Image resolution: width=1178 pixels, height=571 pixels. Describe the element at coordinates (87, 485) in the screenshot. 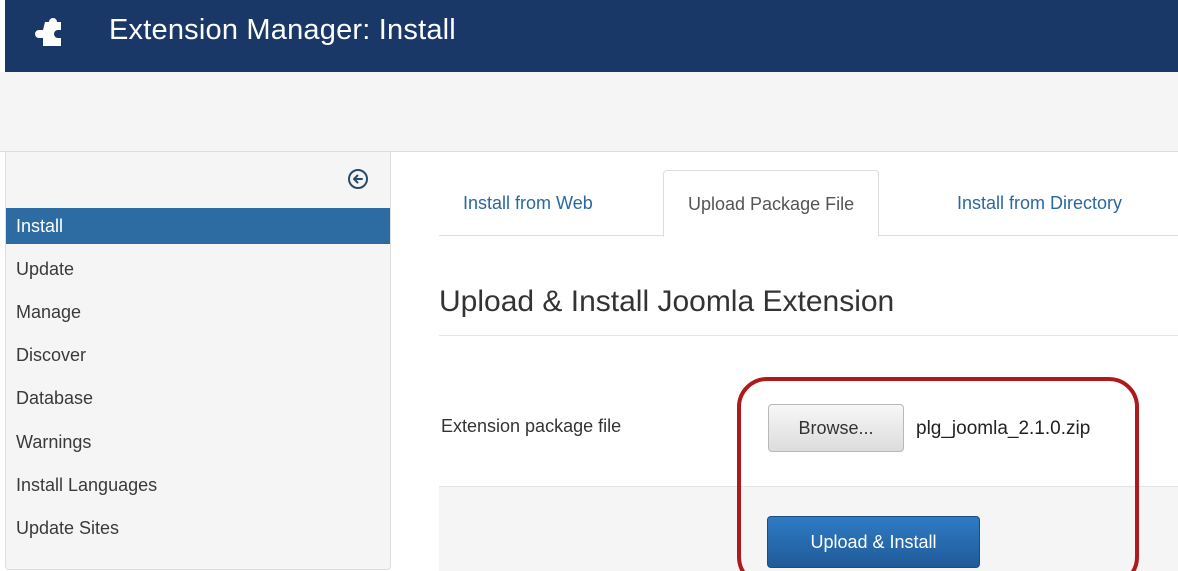

I see `sidebar-item-label: Install Languages` at that location.